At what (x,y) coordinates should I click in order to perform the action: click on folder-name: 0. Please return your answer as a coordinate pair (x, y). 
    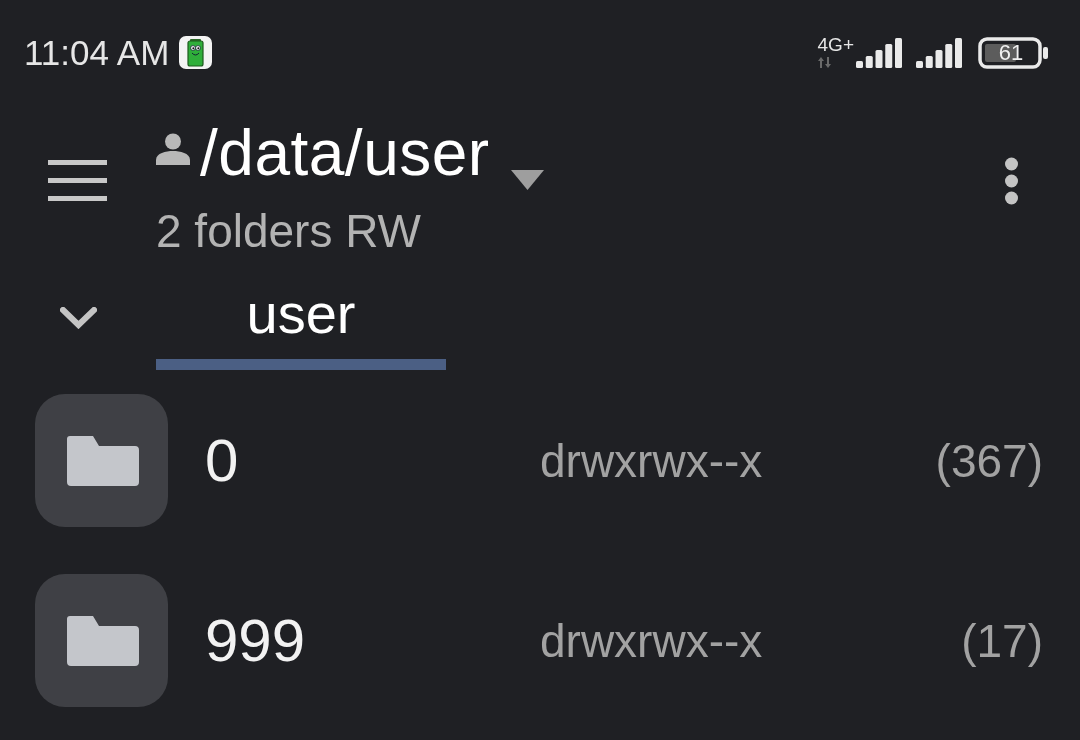
    Looking at the image, I should click on (222, 460).